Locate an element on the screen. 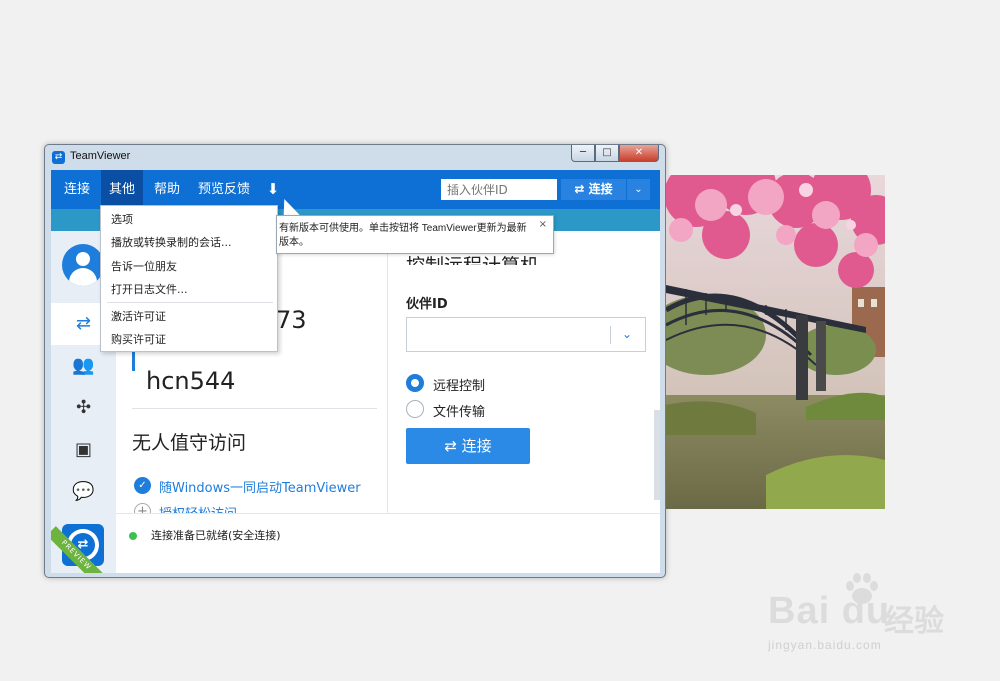 This screenshot has height=681, width=1000. window-title: TeamViewer is located at coordinates (100, 156).